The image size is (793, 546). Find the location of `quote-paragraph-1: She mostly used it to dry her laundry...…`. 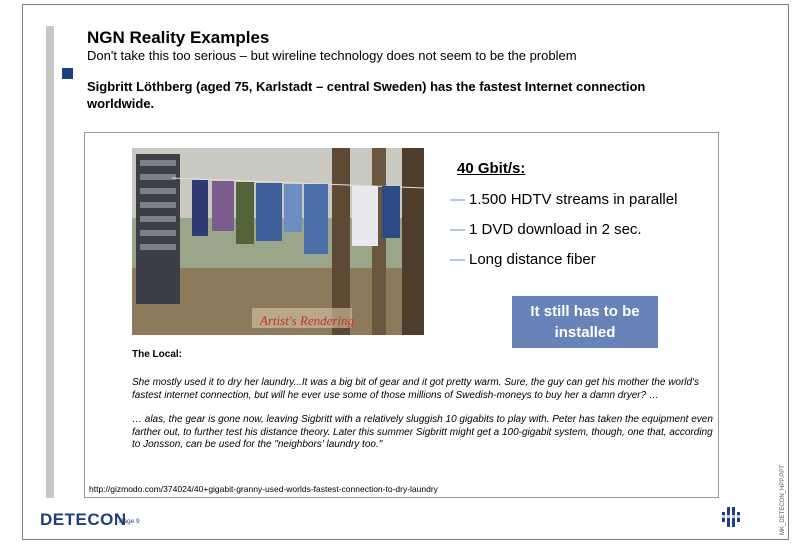

quote-paragraph-1: She mostly used it to dry her laundry...… is located at coordinates (416, 389).